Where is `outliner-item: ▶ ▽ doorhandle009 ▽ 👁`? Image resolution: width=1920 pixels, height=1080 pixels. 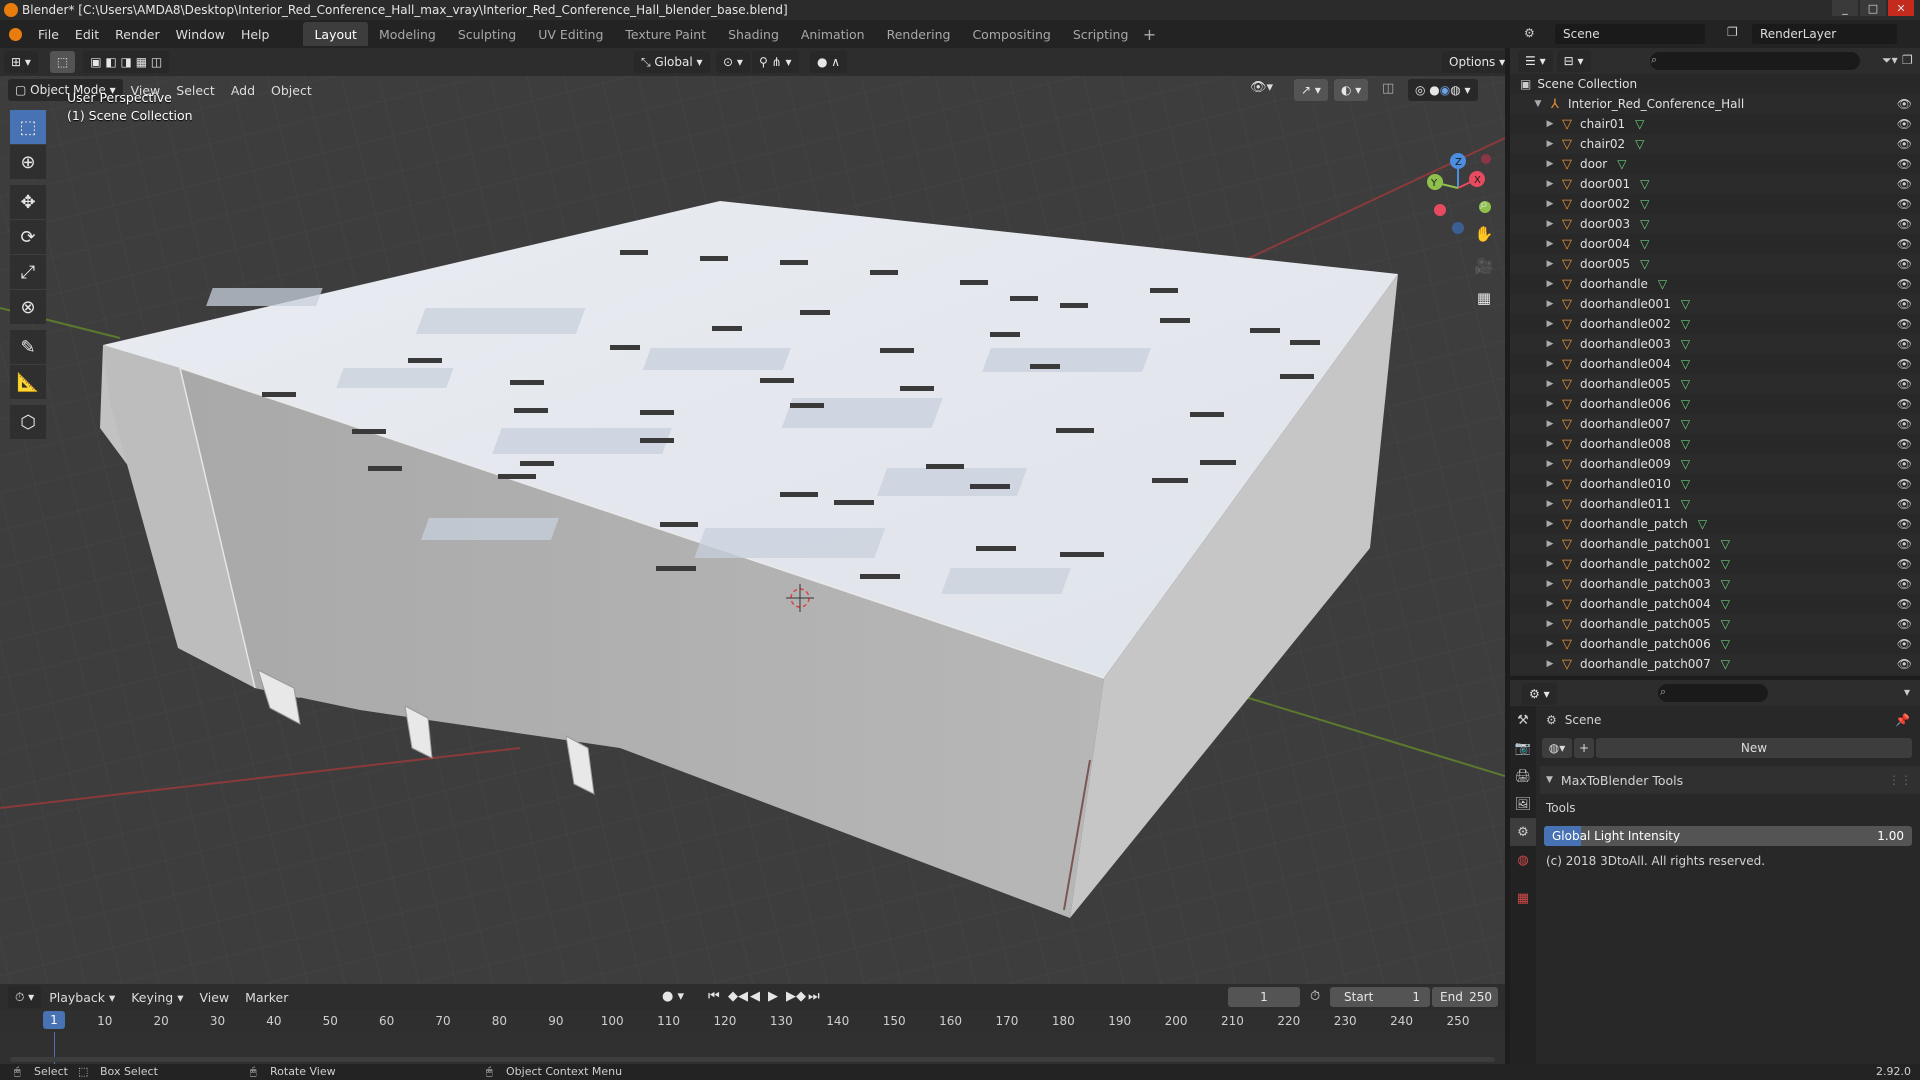
outliner-item: ▶ ▽ doorhandle009 ▽ 👁 is located at coordinates (1715, 464).